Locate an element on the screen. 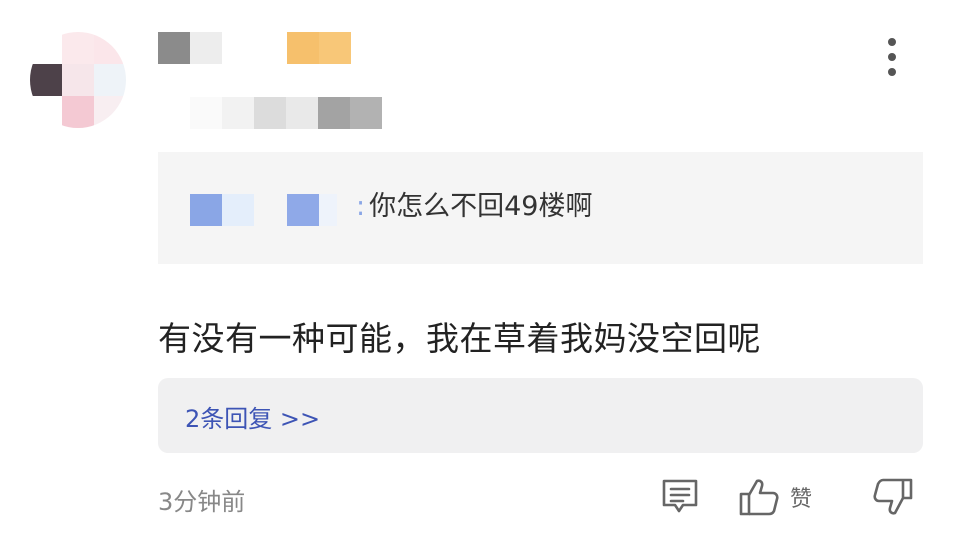 The height and width of the screenshot is (552, 960). comment-body: 有没有一种可能，我在草着我妈没空回呢 is located at coordinates (459, 338).